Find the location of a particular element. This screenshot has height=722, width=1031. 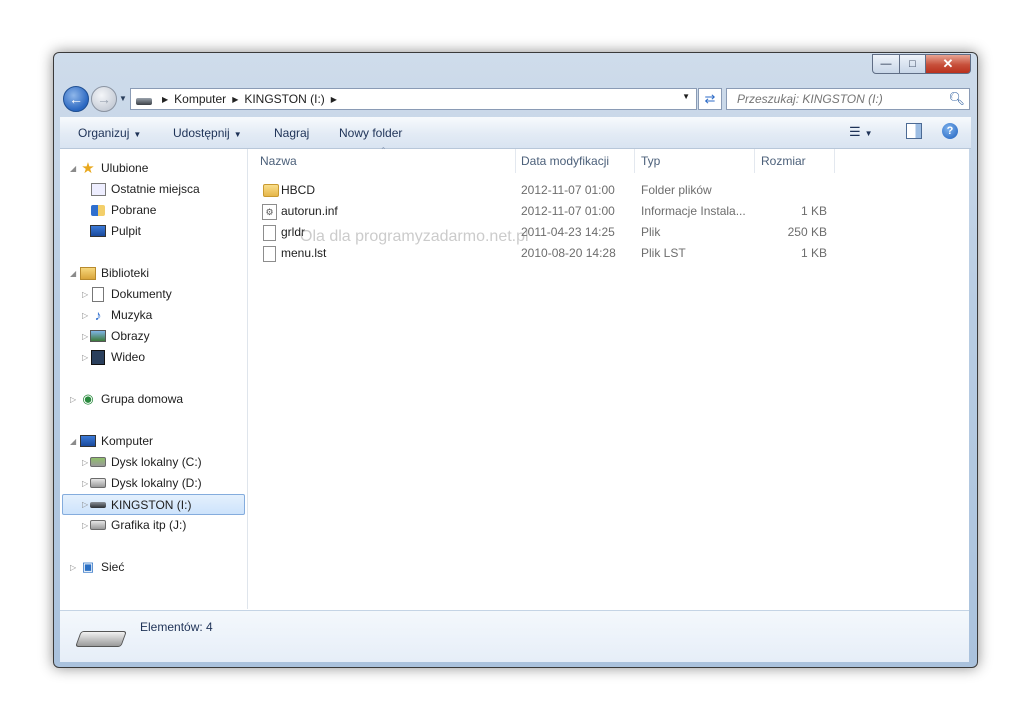

sidebar-item-kingston-selected: ▷ KINGSTON (I:) is located at coordinates (153, 504).